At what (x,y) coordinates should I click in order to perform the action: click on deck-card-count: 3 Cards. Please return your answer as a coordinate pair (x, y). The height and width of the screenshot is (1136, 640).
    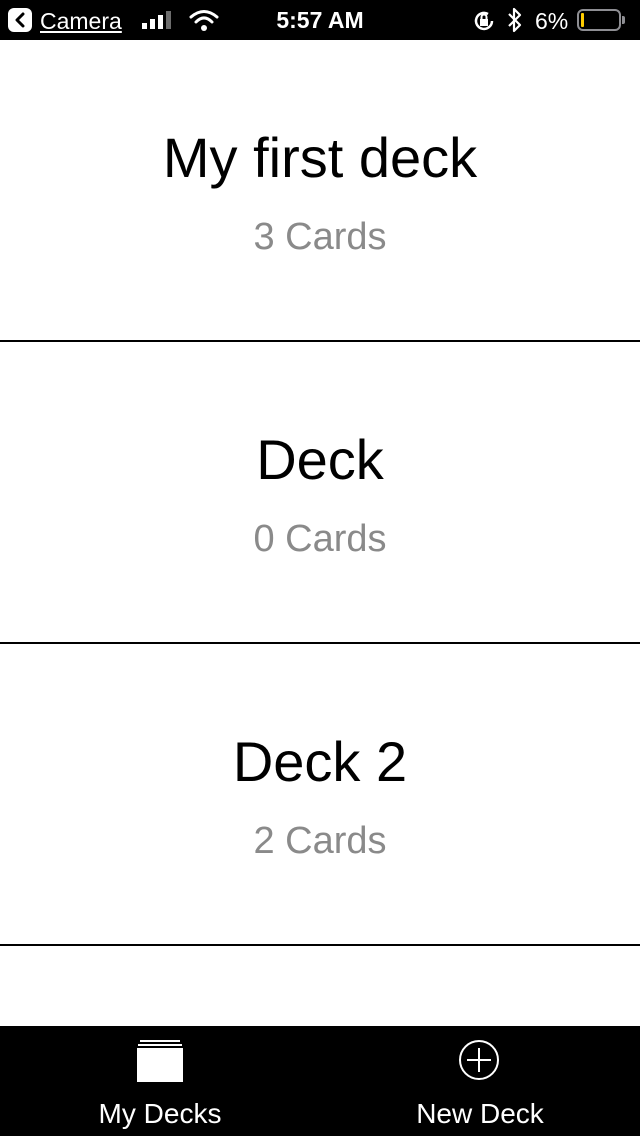
    Looking at the image, I should click on (320, 237).